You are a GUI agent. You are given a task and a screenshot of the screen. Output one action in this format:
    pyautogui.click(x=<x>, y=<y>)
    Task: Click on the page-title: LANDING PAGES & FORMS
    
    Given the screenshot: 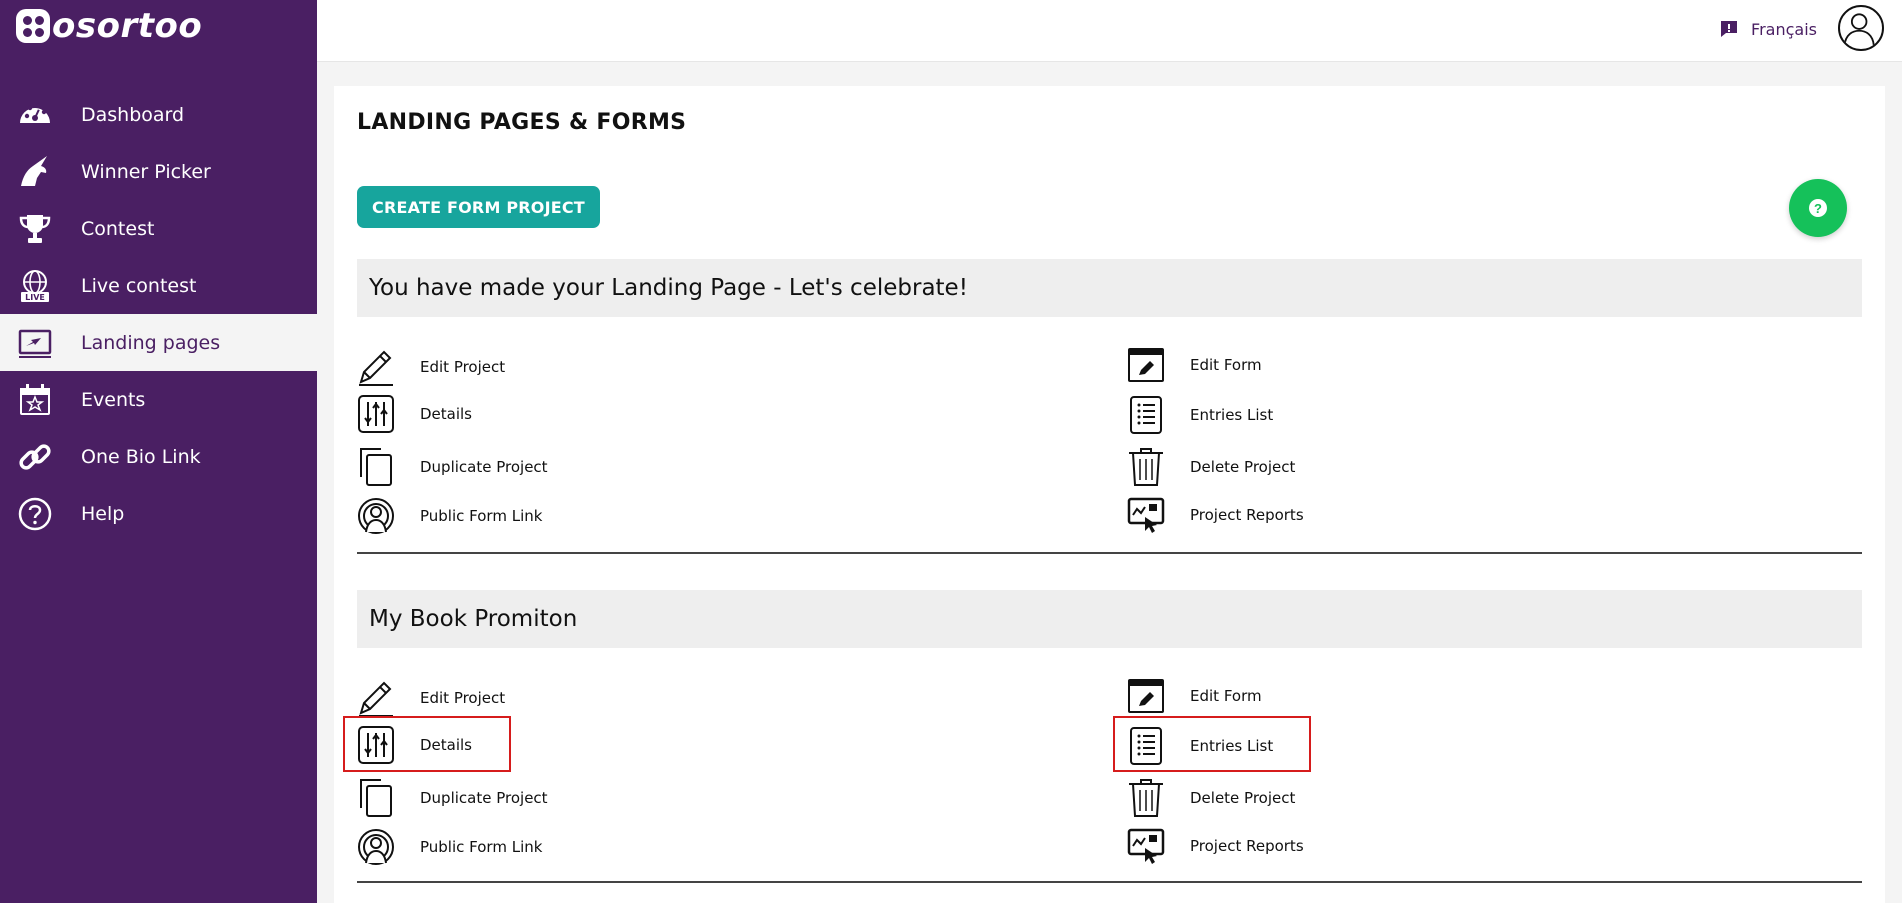 What is the action you would take?
    pyautogui.click(x=522, y=122)
    